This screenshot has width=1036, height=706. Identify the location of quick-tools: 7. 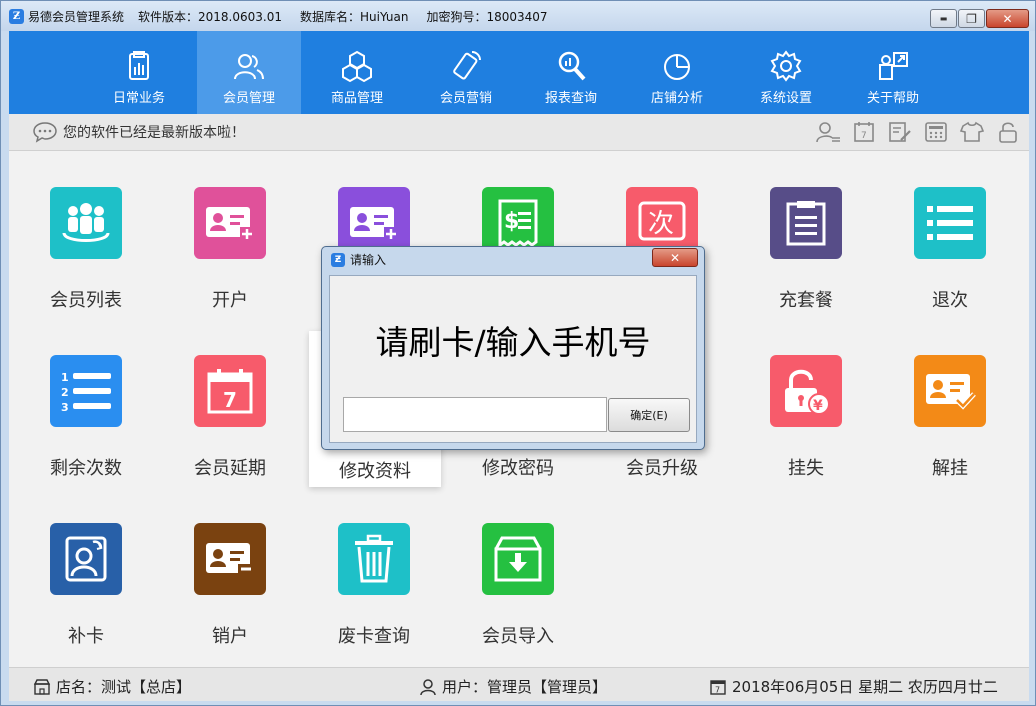
(913, 132).